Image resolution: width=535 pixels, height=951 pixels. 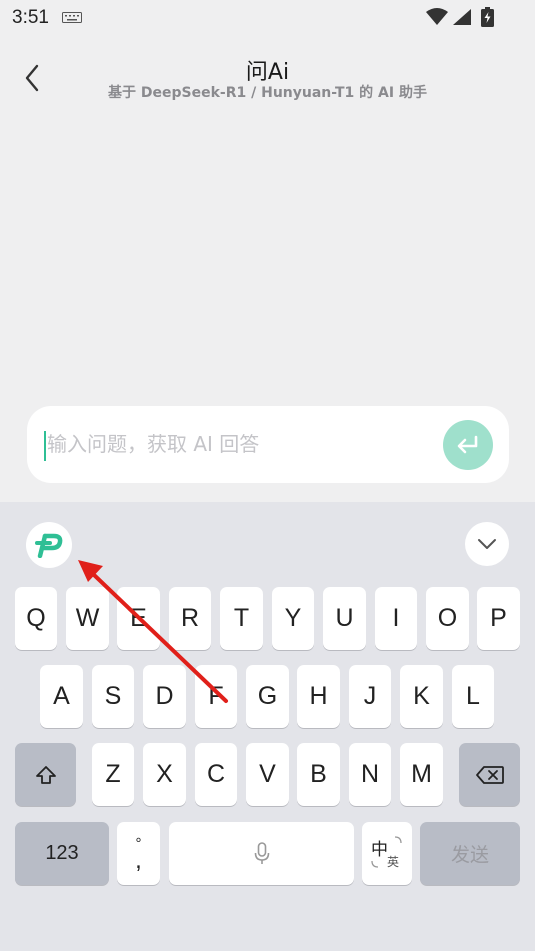 I want to click on ime-logo-icon, so click(x=49, y=545).